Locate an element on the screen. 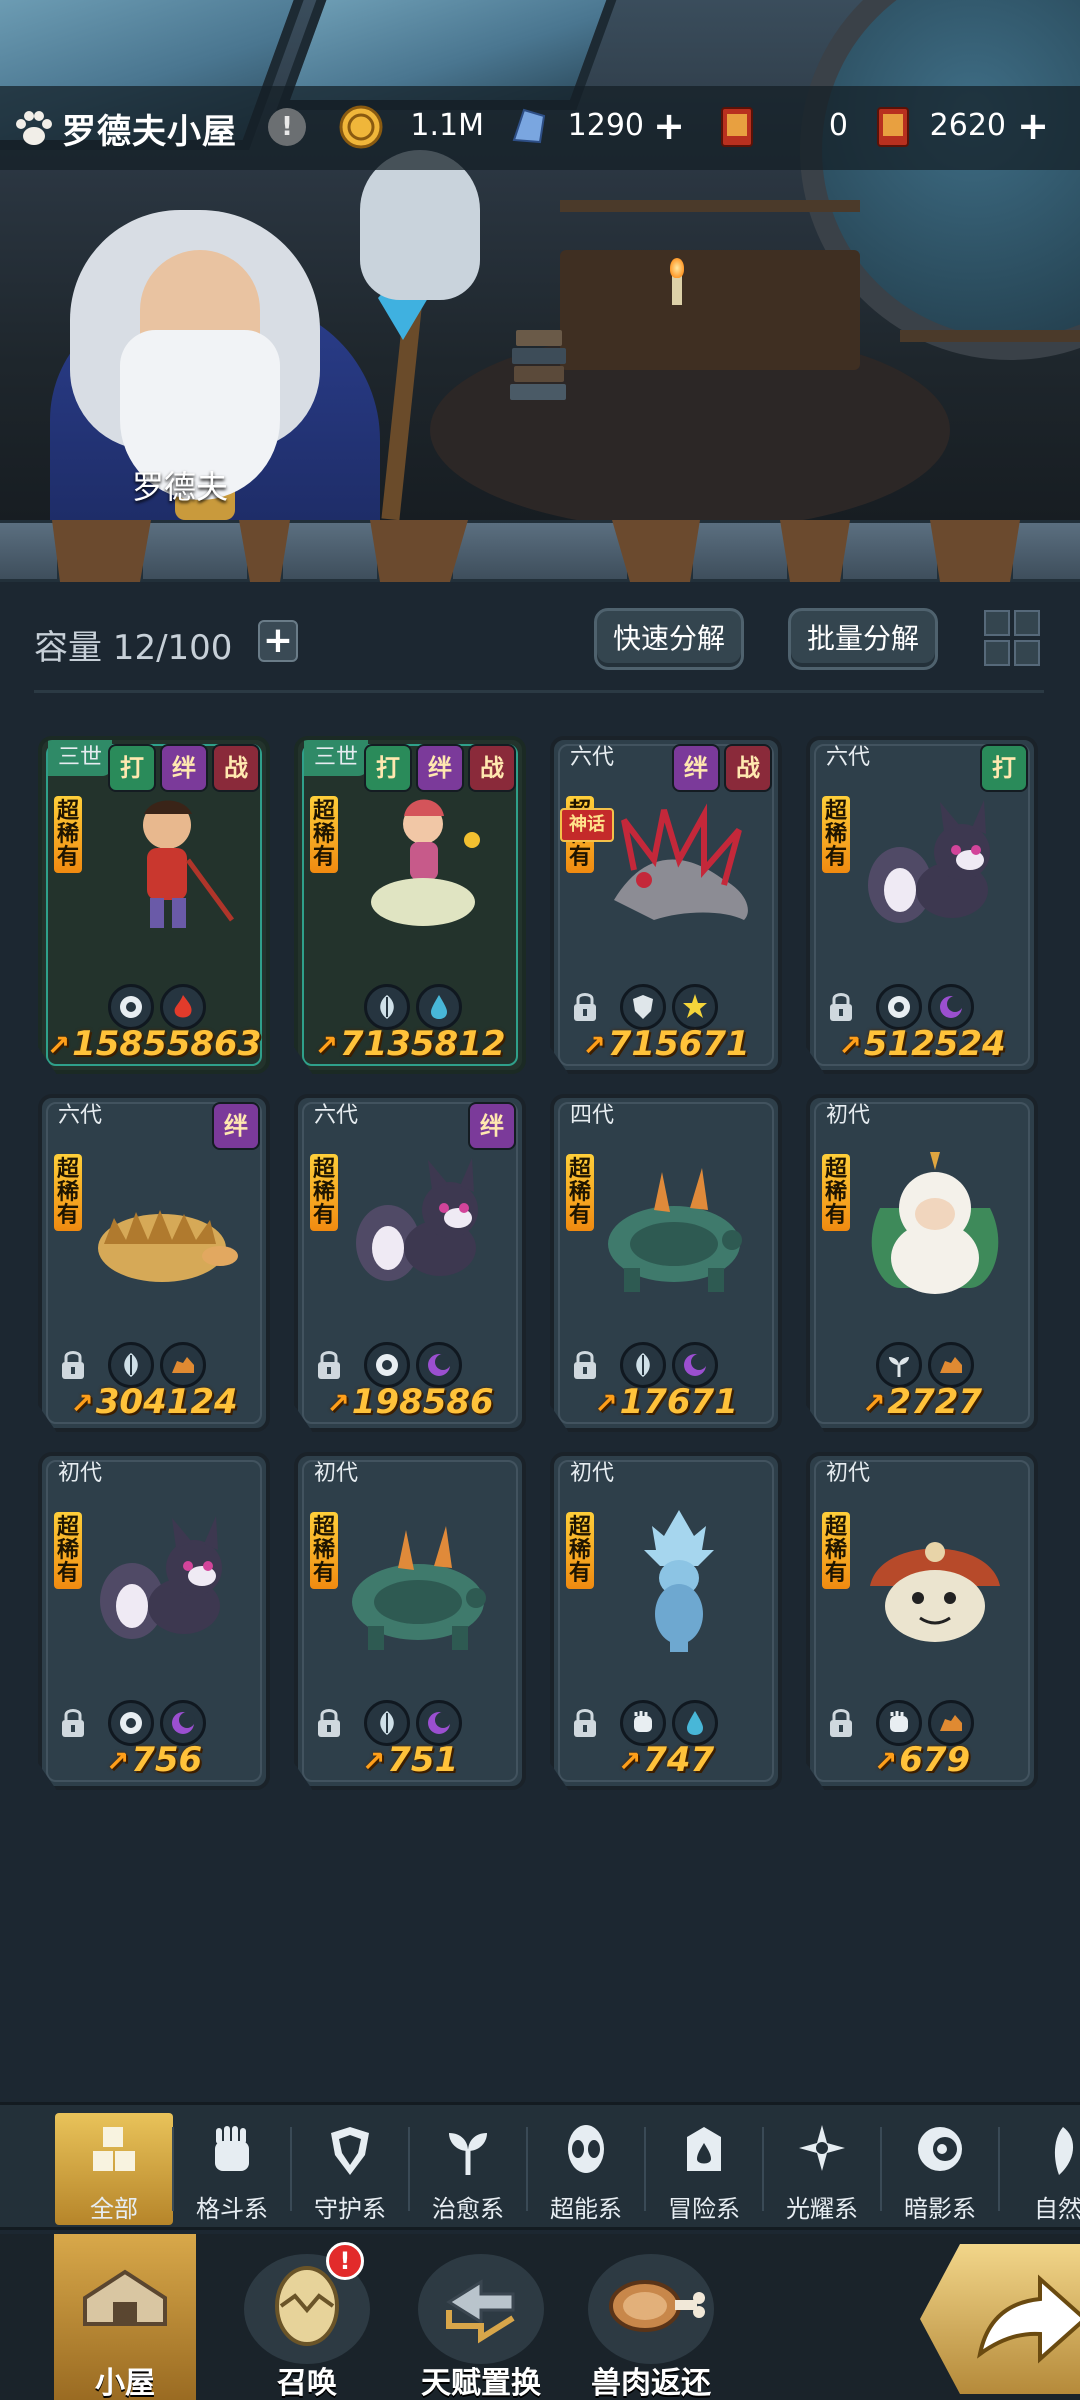 Image resolution: width=1080 pixels, height=2400 pixels. category-tab-adventure: 冒险系 is located at coordinates (704, 2169).